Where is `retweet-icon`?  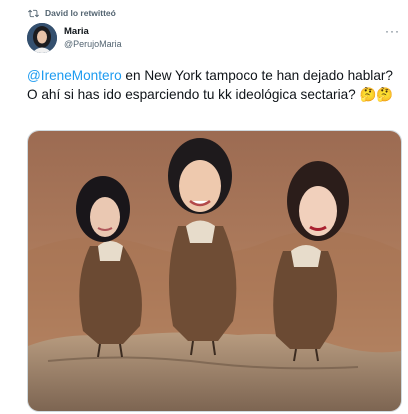
retweet-icon is located at coordinates (33, 13).